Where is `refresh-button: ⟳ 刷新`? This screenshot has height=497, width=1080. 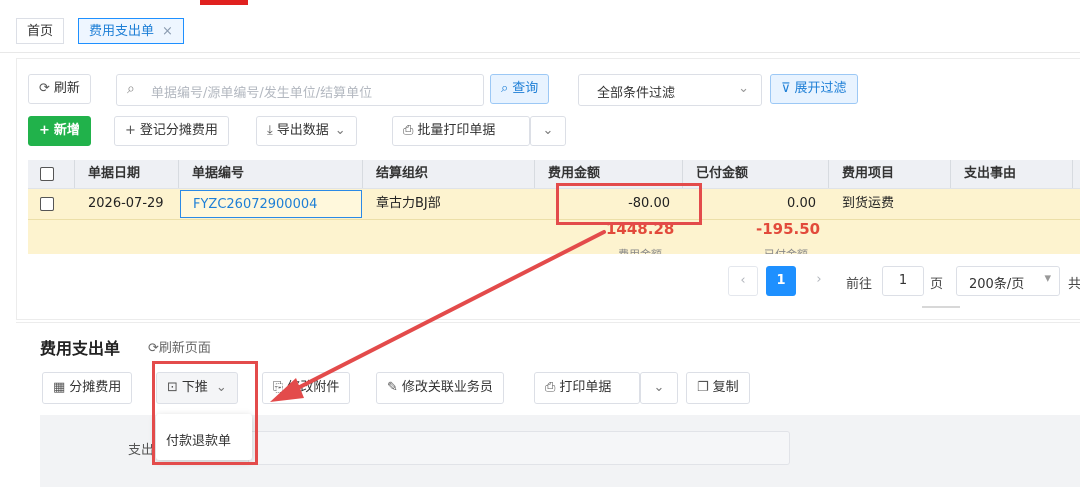 refresh-button: ⟳ 刷新 is located at coordinates (59, 89).